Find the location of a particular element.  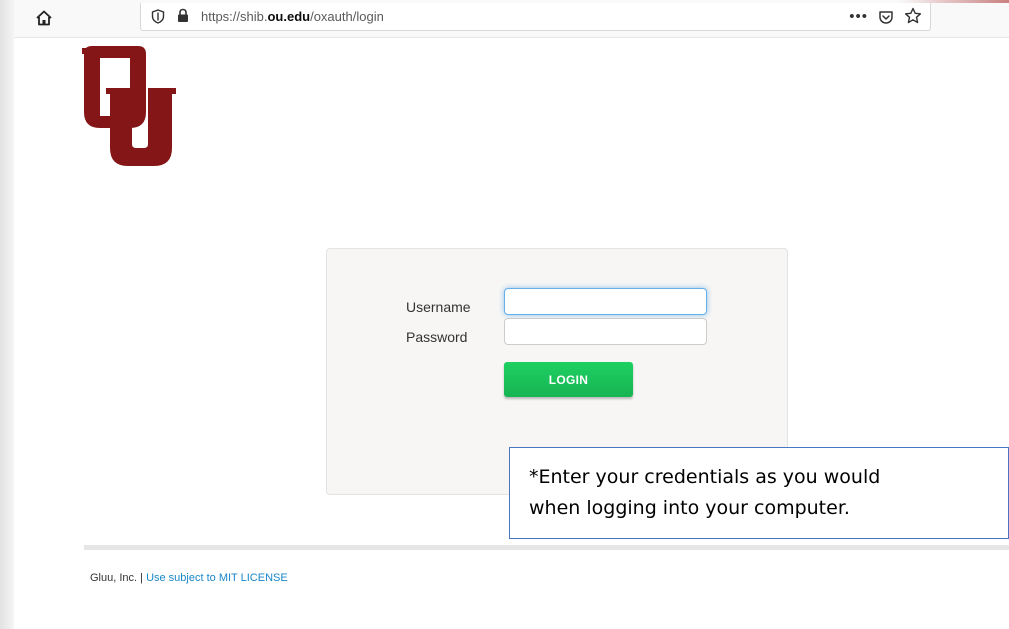

ou-logo is located at coordinates (129, 106).